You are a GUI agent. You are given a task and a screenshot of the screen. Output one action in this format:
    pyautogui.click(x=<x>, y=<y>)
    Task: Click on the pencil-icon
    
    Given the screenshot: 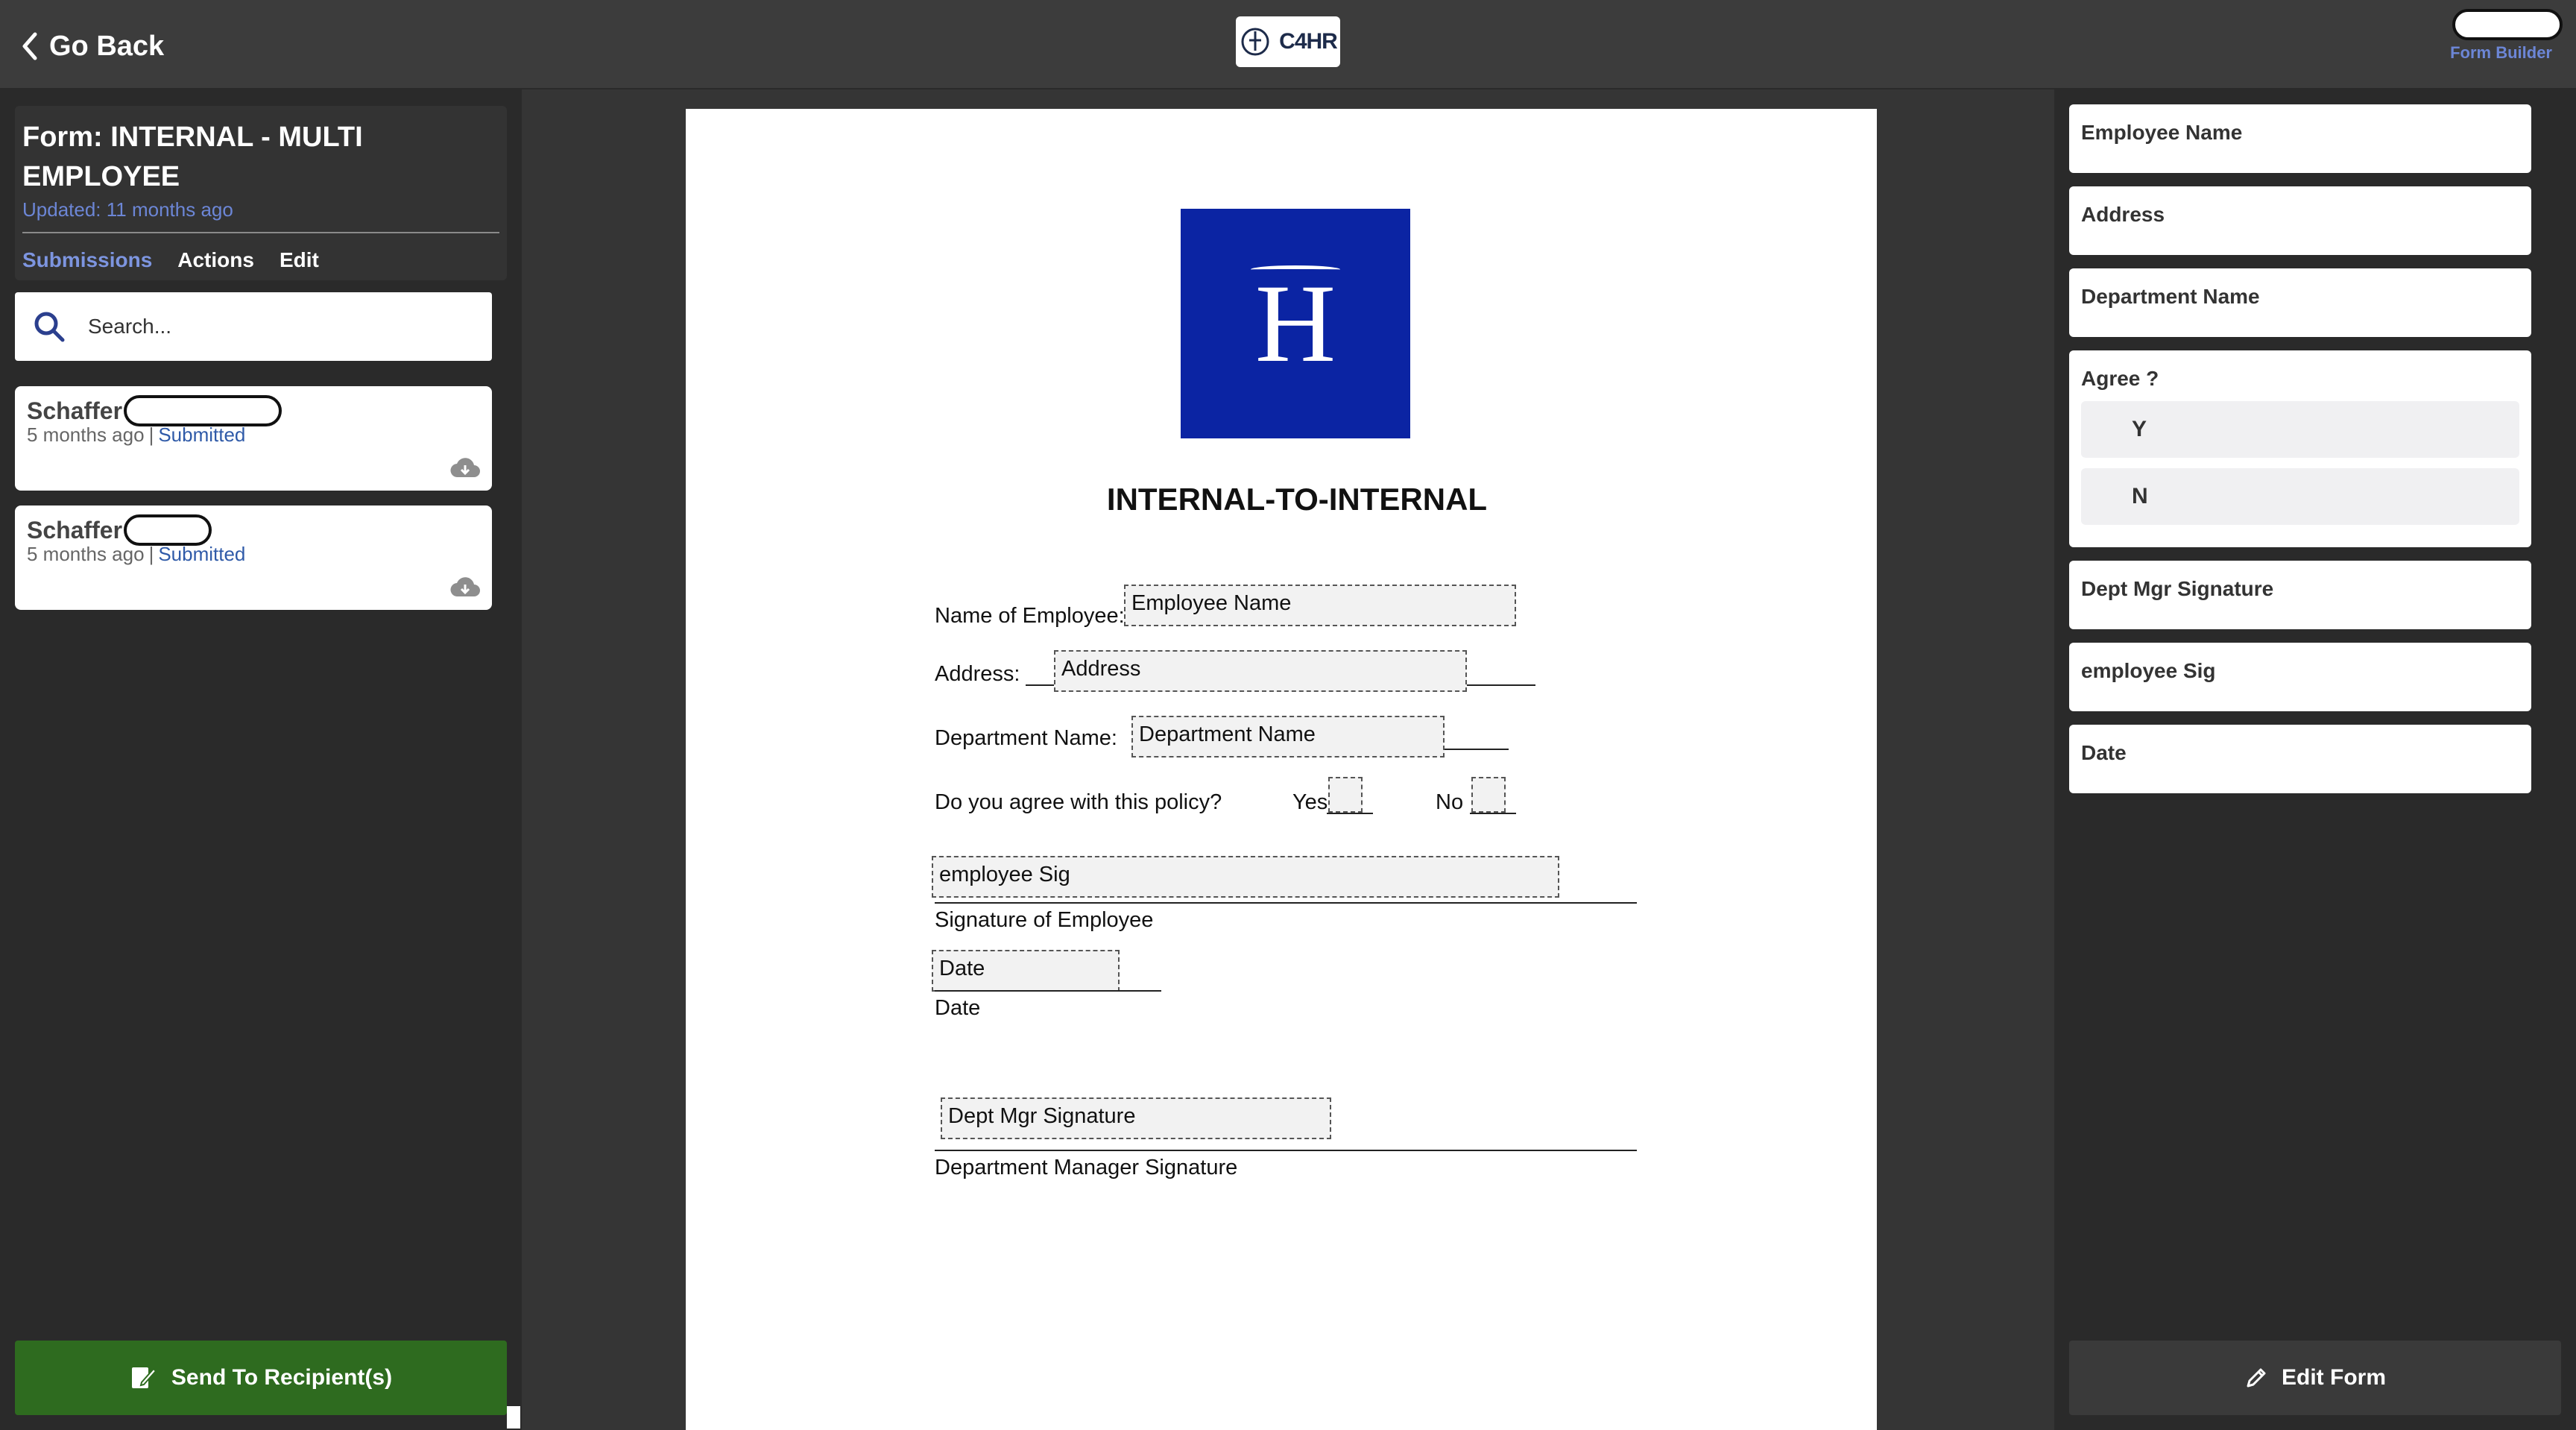 What is the action you would take?
    pyautogui.click(x=2256, y=1378)
    